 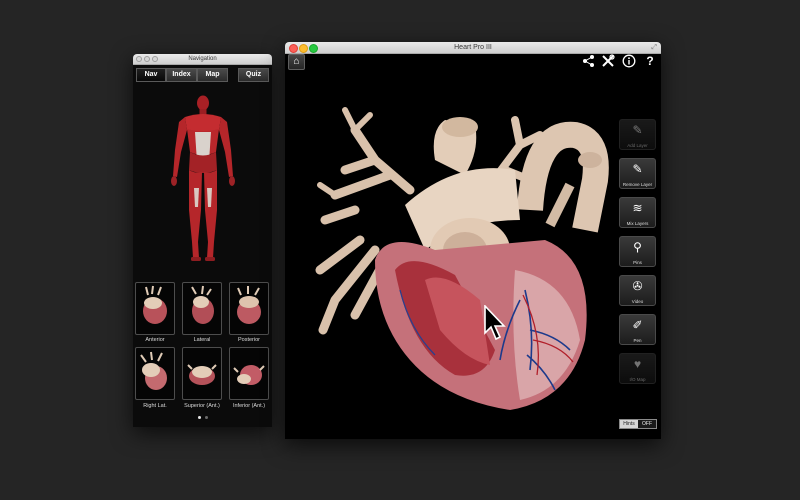 What do you see at coordinates (637, 364) in the screenshot?
I see `heart-icon: ♥` at bounding box center [637, 364].